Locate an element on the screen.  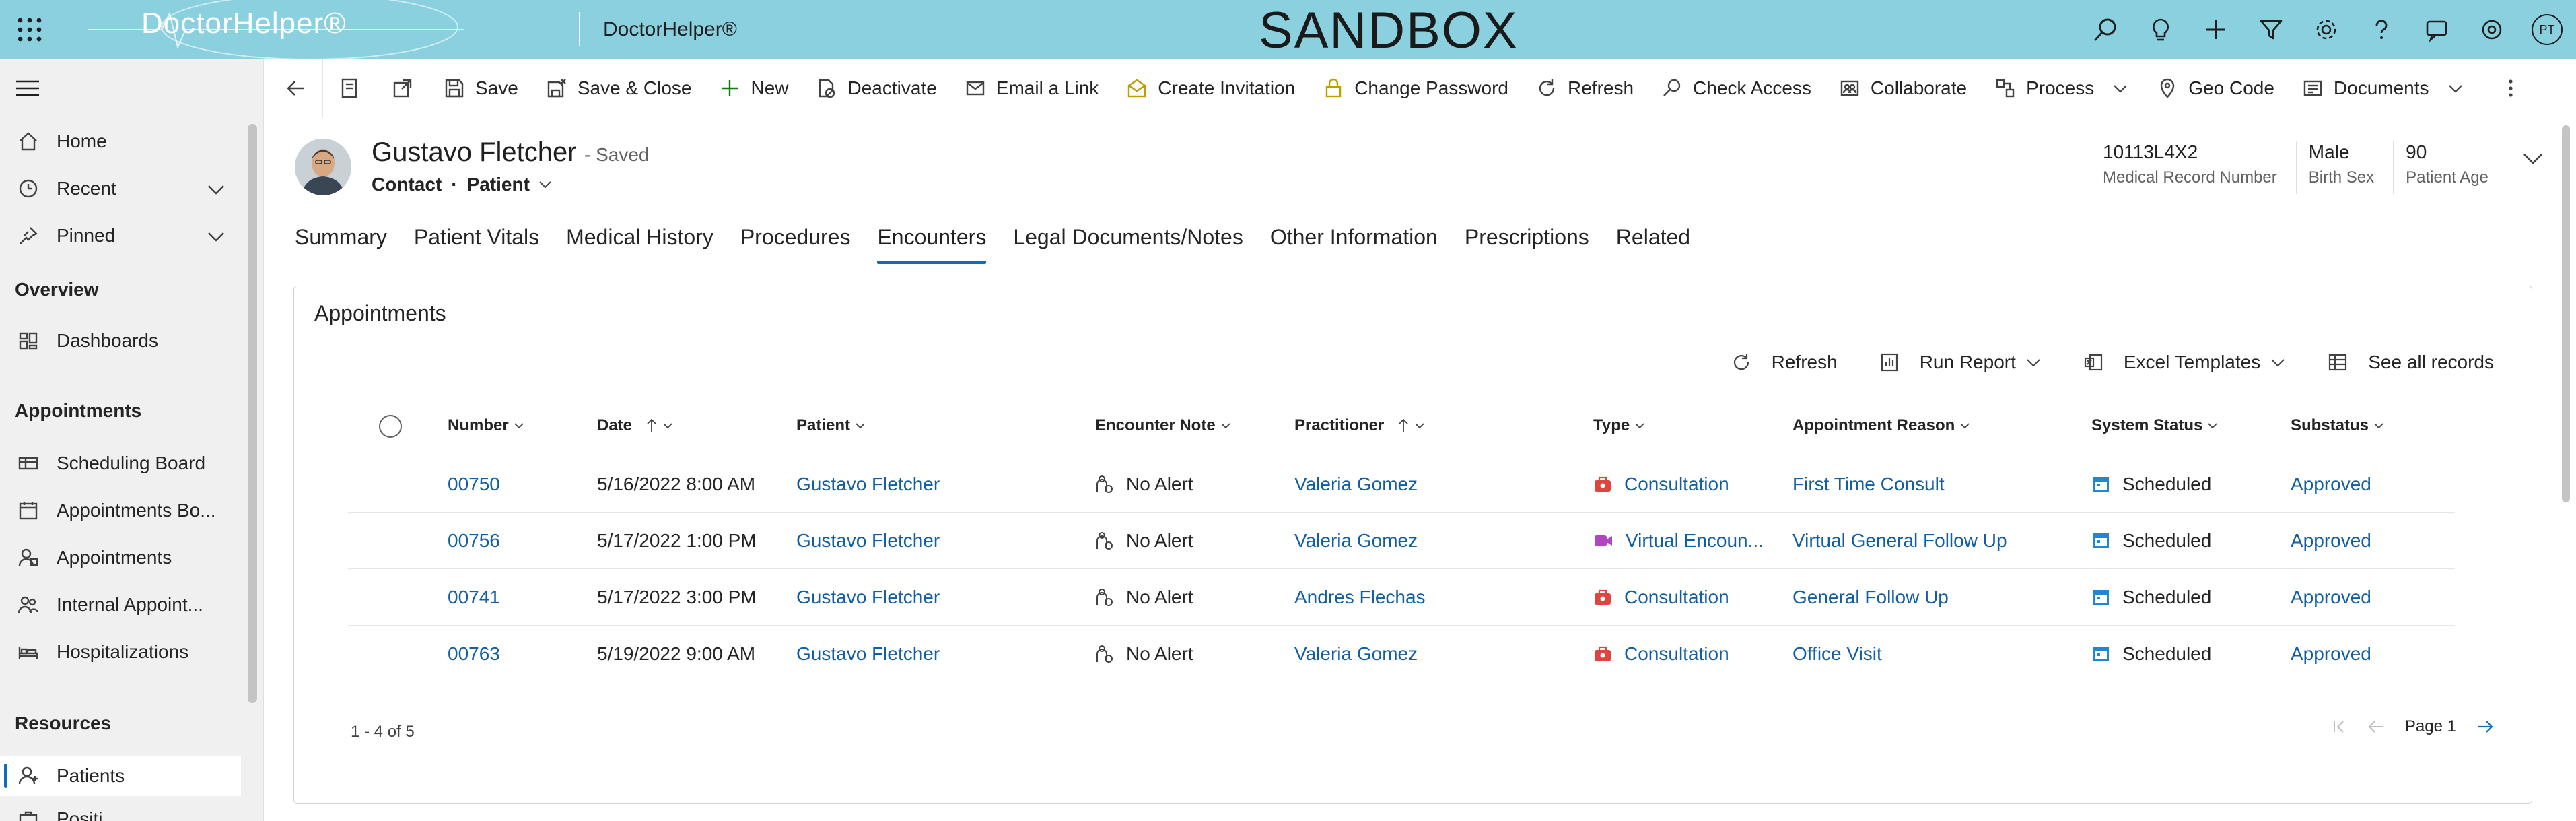
add-icon is located at coordinates (2215, 30).